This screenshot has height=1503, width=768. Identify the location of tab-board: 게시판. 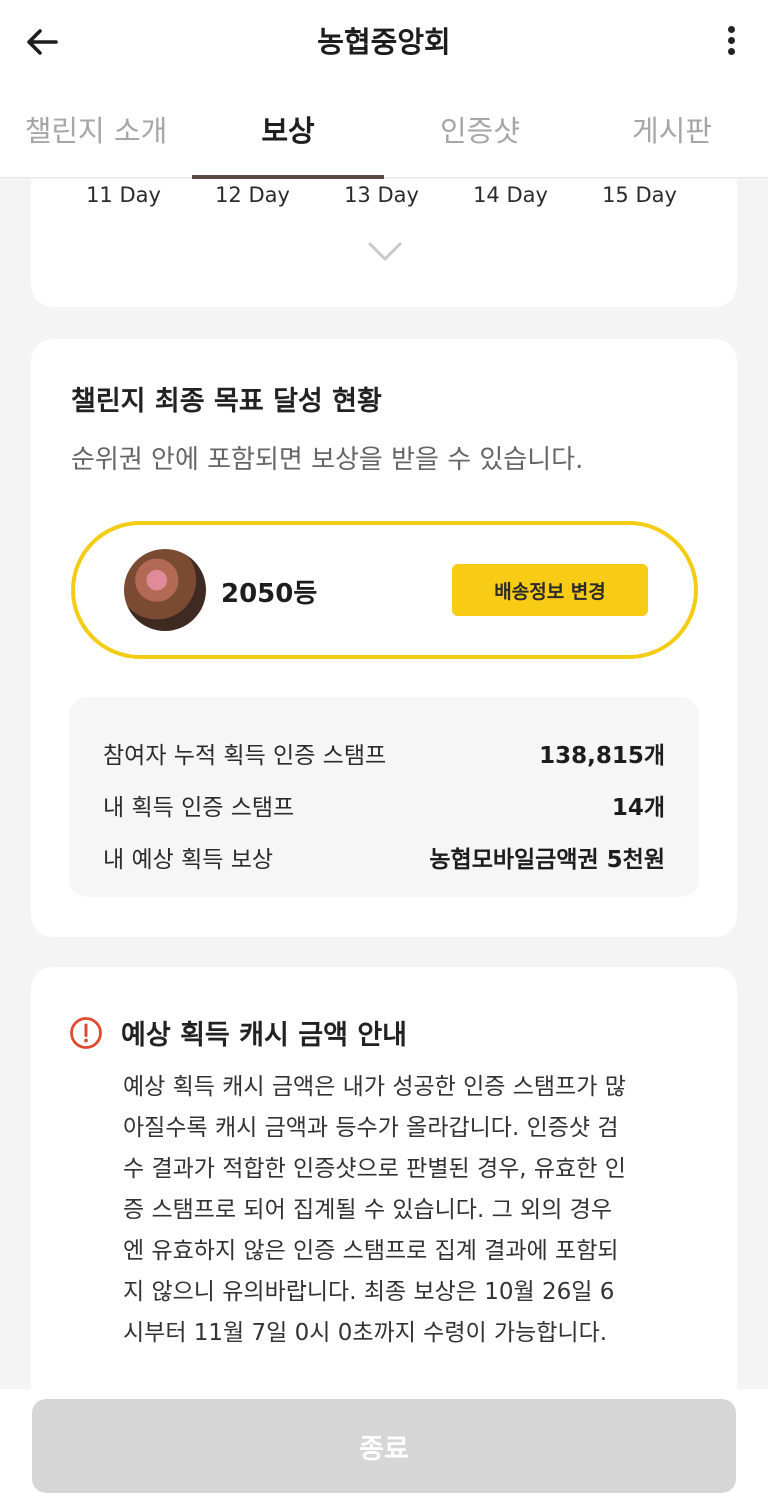
(672, 129).